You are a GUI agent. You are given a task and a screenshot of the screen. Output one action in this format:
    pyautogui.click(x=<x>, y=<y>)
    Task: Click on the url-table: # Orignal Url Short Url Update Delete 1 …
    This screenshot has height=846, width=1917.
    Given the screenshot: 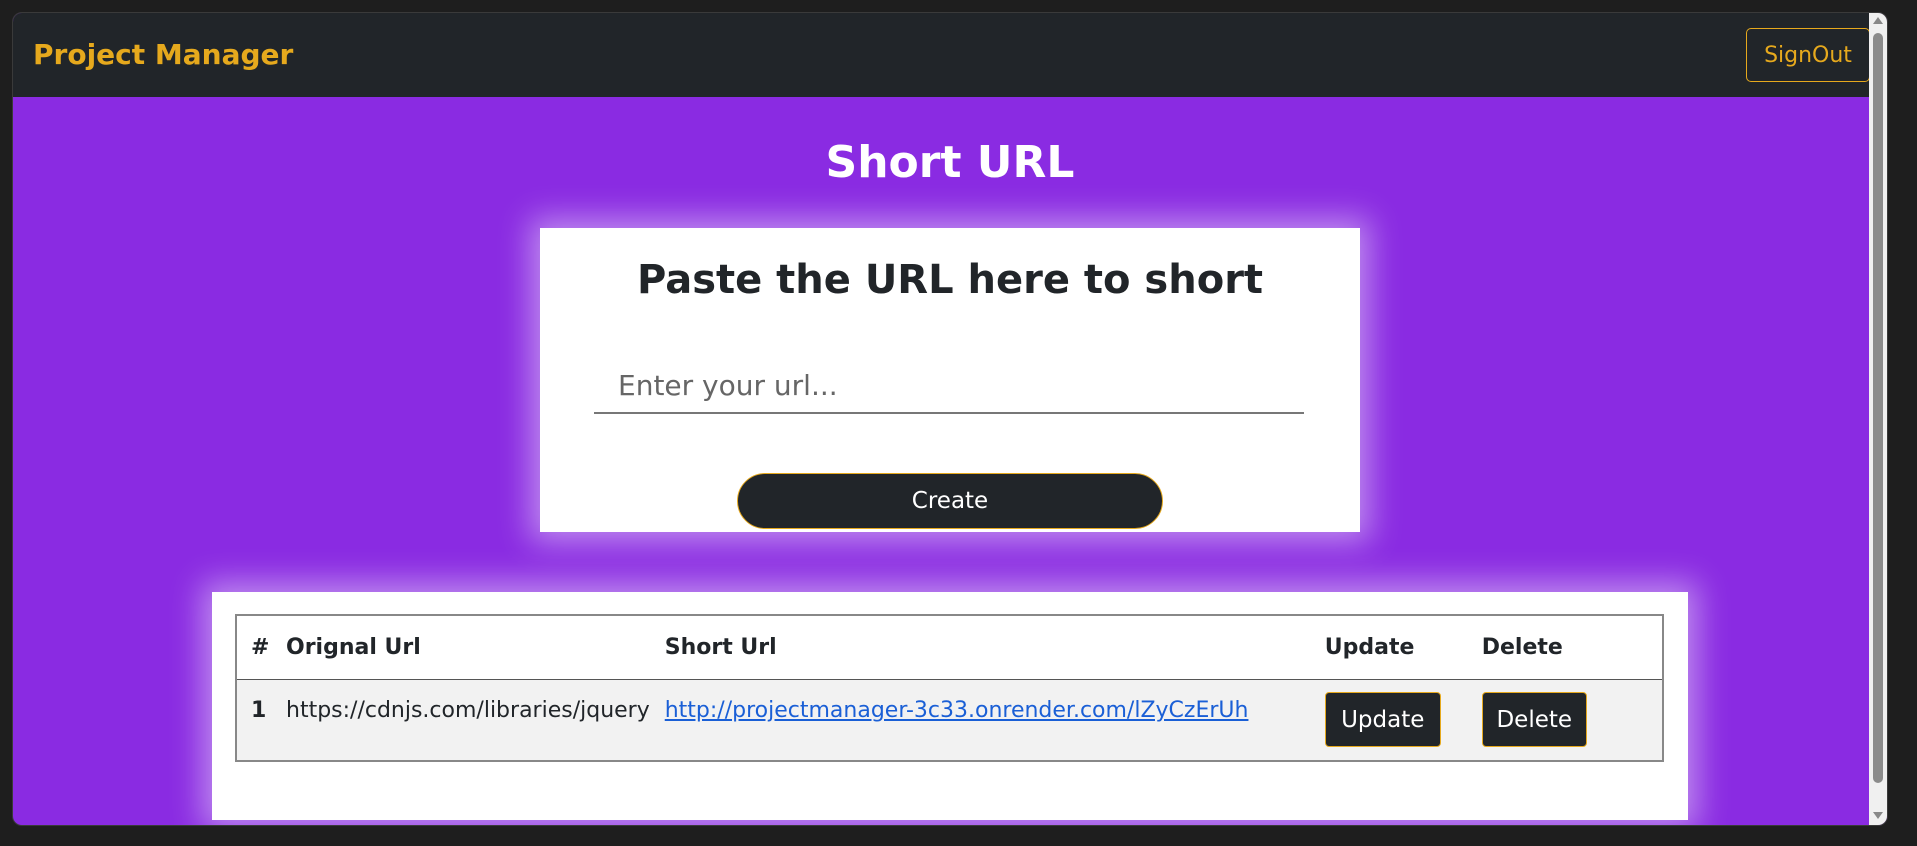 What is the action you would take?
    pyautogui.click(x=949, y=688)
    